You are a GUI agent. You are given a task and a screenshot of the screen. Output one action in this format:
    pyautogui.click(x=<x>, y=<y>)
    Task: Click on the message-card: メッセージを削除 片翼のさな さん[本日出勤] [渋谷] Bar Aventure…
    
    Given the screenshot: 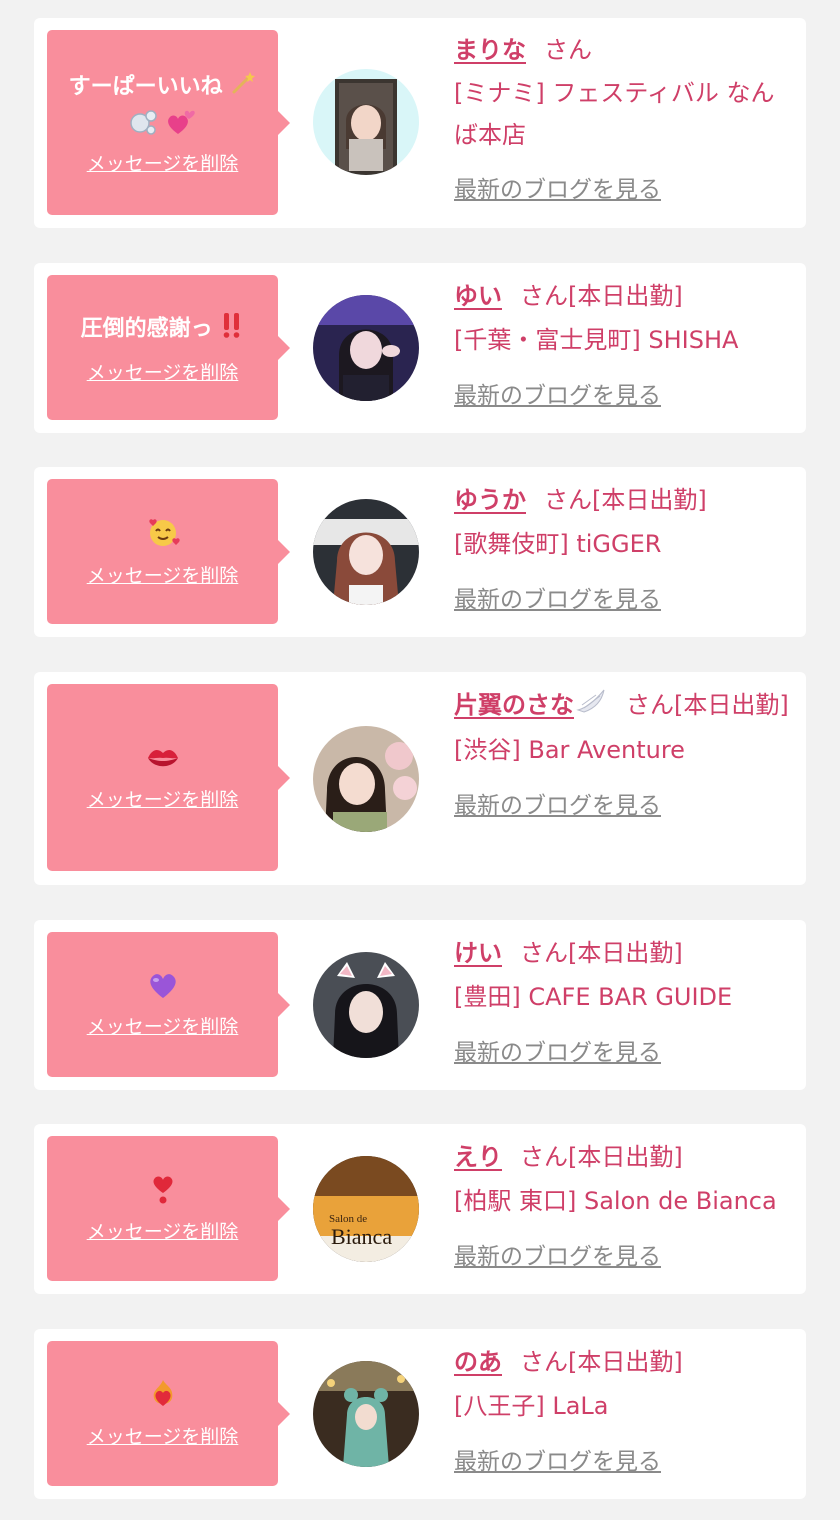 What is the action you would take?
    pyautogui.click(x=420, y=778)
    